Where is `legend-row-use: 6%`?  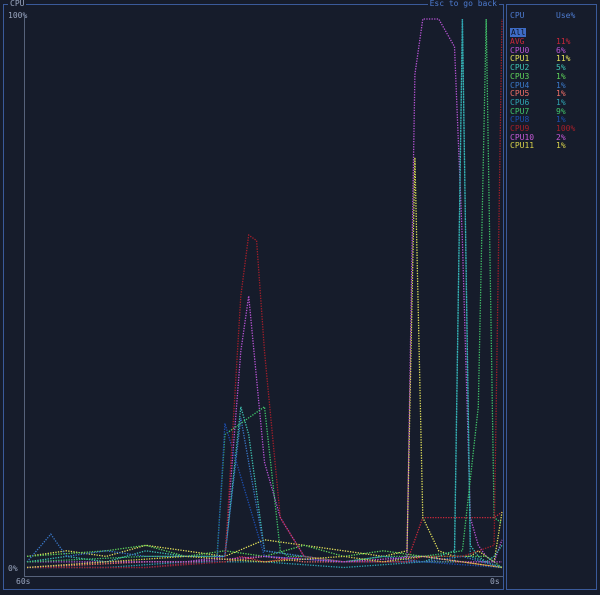 legend-row-use: 6% is located at coordinates (561, 50).